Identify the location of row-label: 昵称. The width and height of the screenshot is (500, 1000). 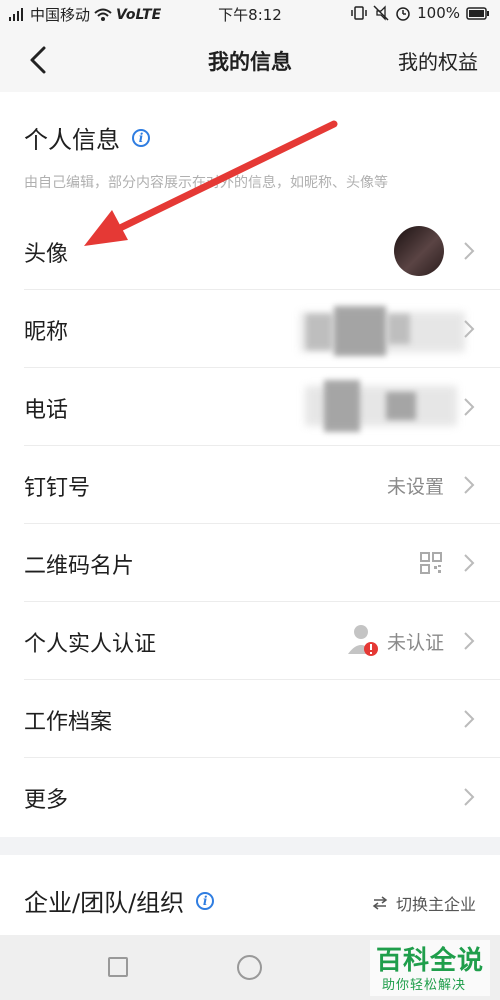
(46, 332).